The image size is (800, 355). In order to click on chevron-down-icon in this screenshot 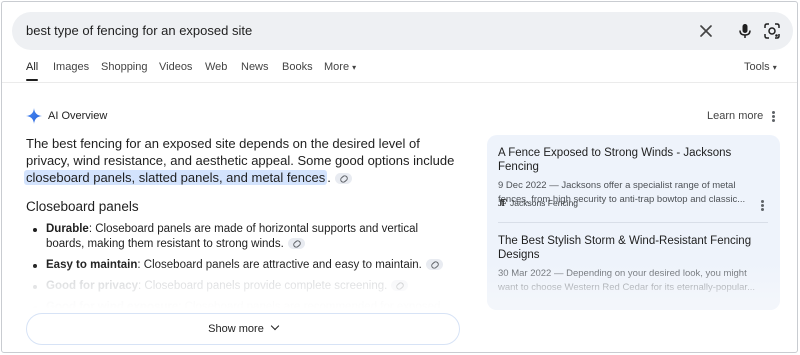, I will do `click(275, 326)`.